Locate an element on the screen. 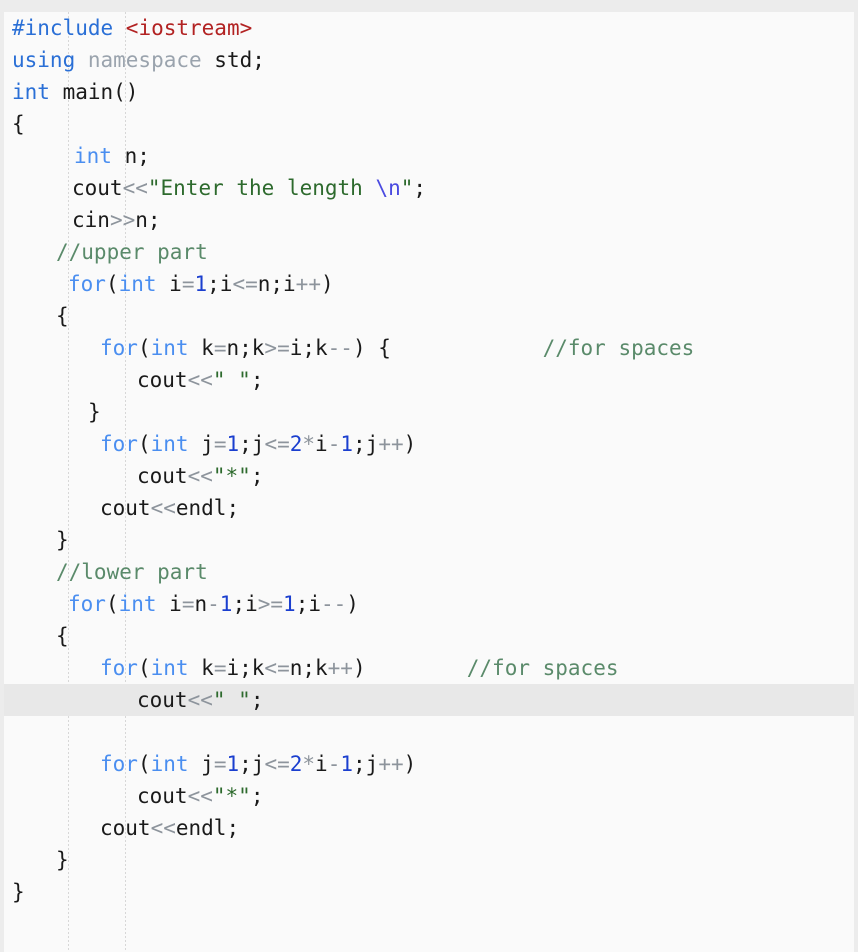 The width and height of the screenshot is (858, 952). code-token-punct: { is located at coordinates (18, 124).